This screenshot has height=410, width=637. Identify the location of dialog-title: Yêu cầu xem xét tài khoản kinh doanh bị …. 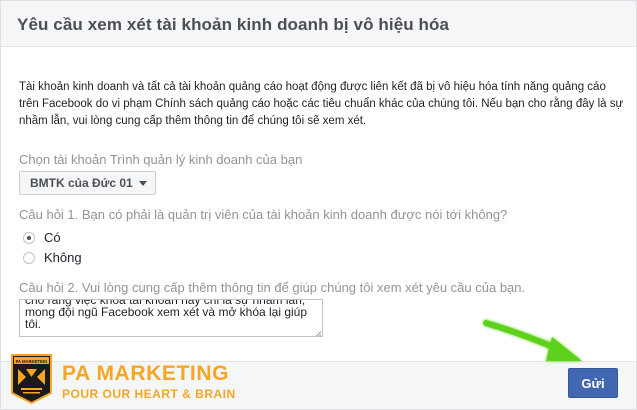
(233, 24).